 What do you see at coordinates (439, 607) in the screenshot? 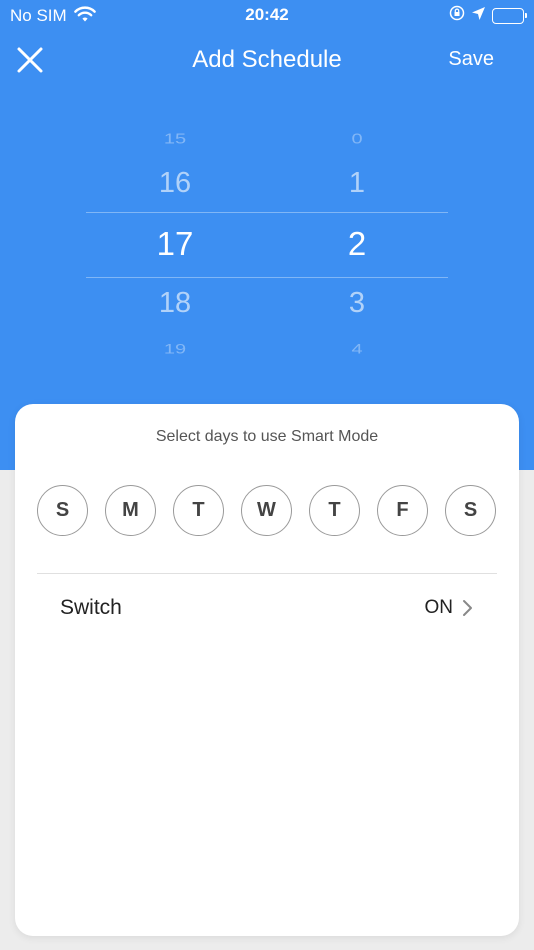
I see `switch-value: ON` at bounding box center [439, 607].